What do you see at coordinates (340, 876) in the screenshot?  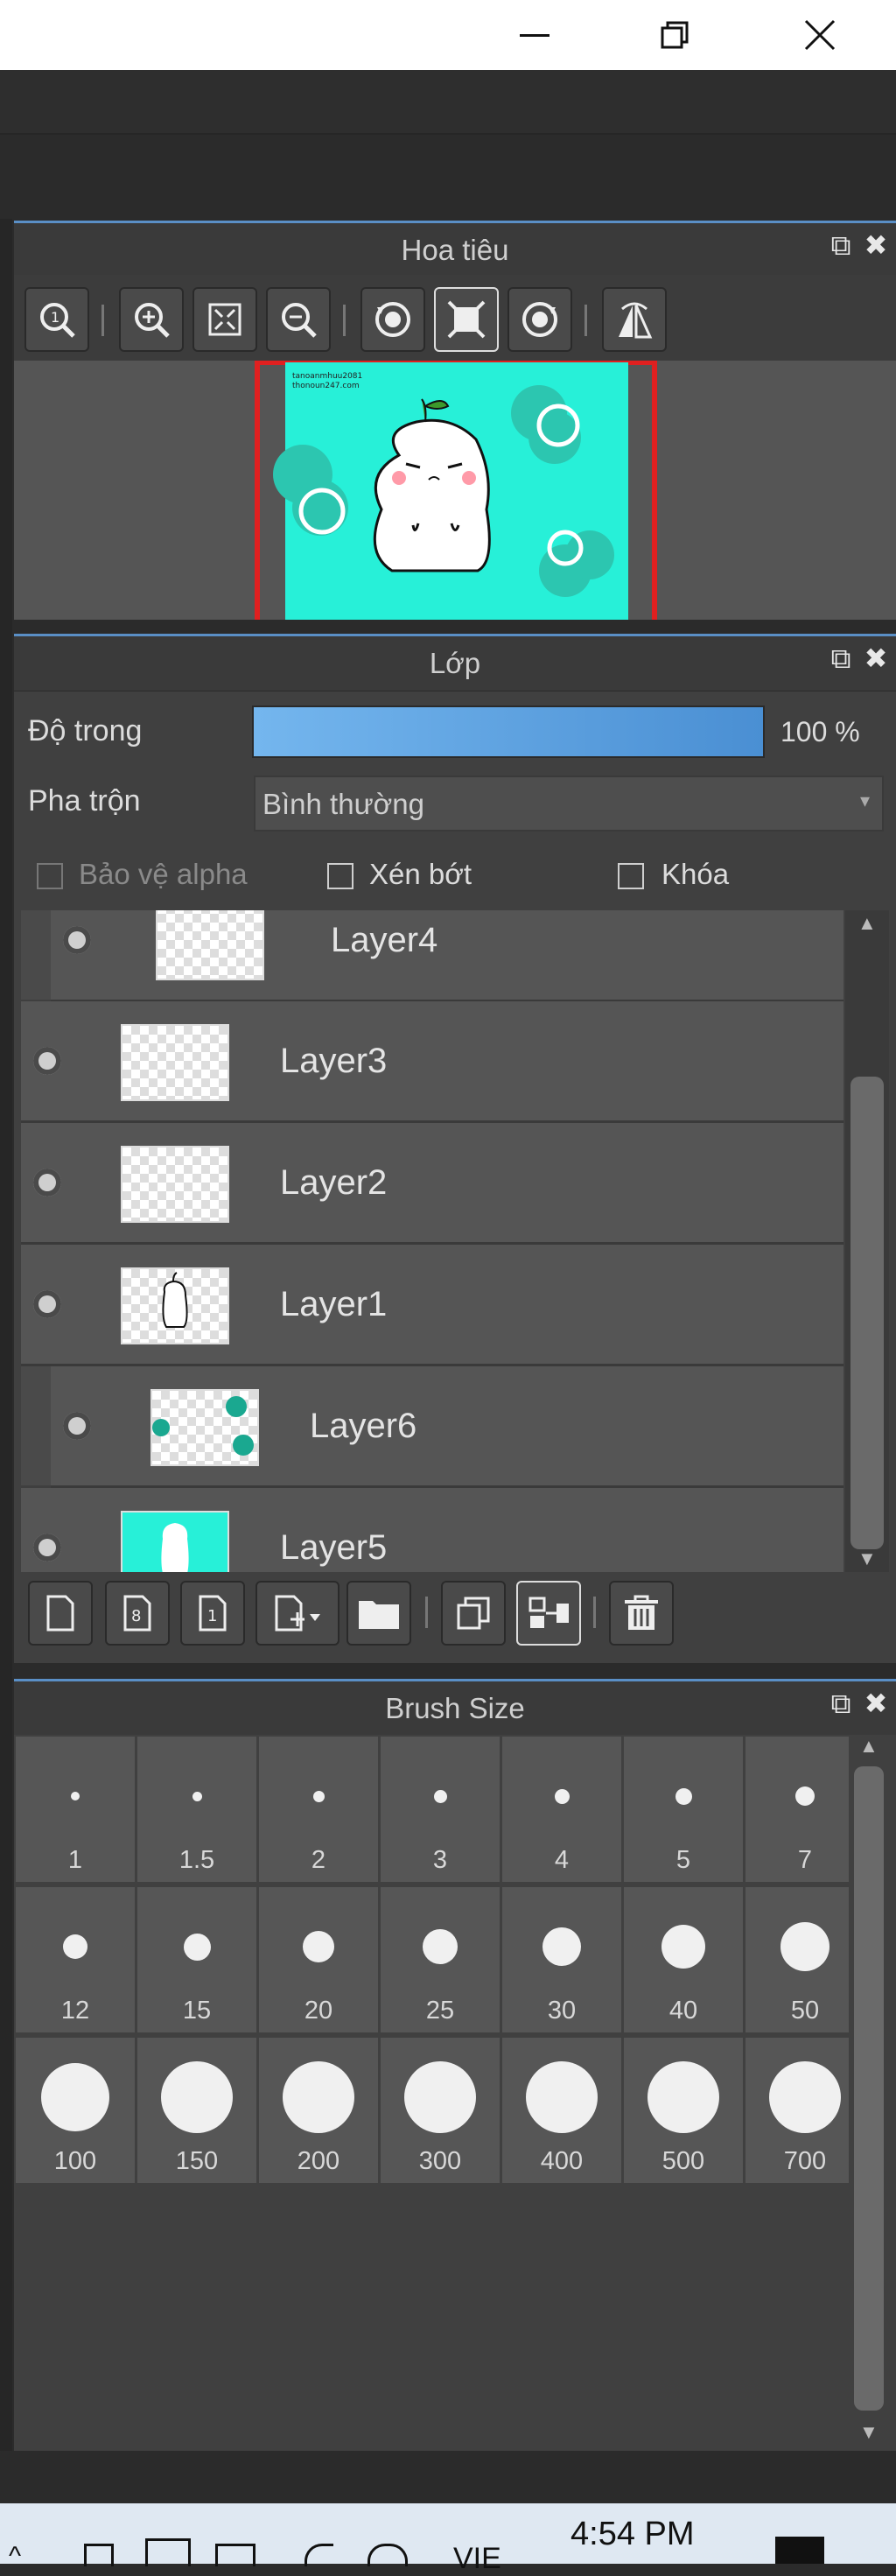 I see `clipping-checkbox` at bounding box center [340, 876].